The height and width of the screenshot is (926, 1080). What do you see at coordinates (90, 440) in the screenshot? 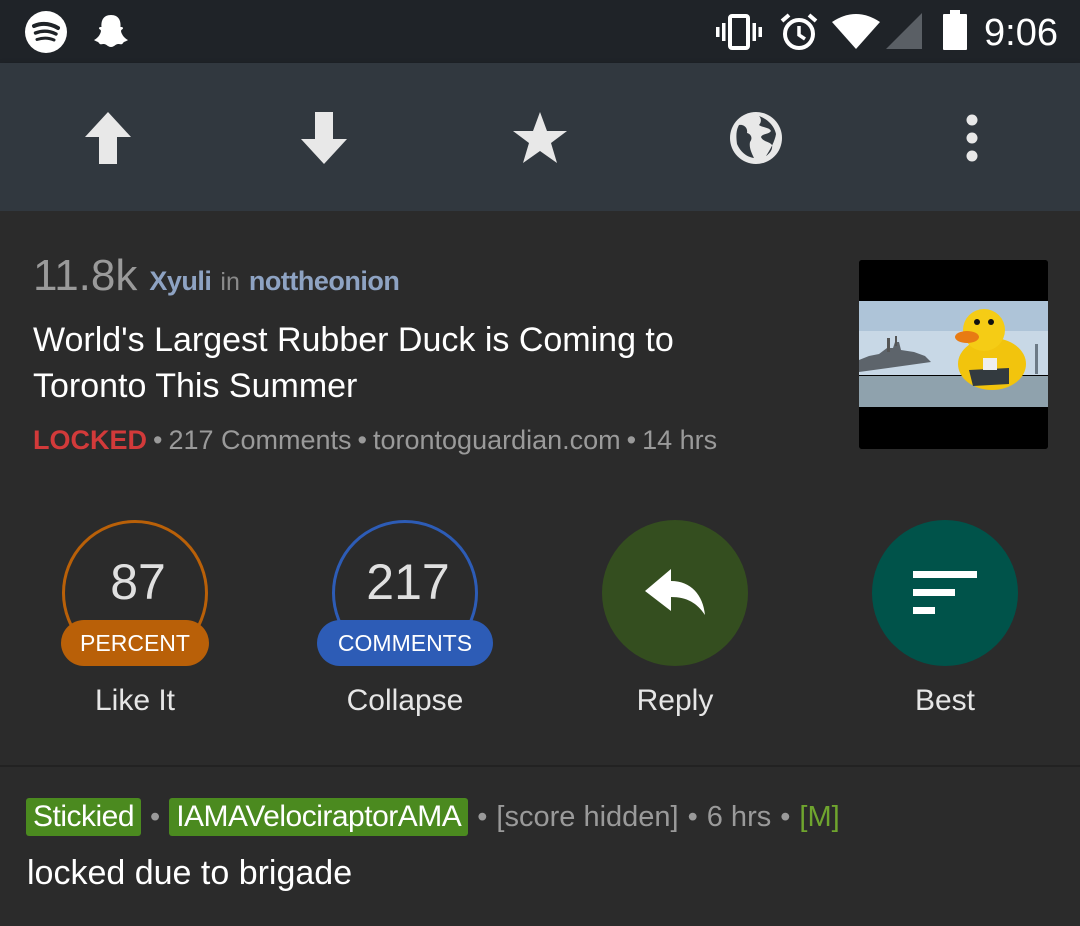
I see `locked-label: LOCKED` at bounding box center [90, 440].